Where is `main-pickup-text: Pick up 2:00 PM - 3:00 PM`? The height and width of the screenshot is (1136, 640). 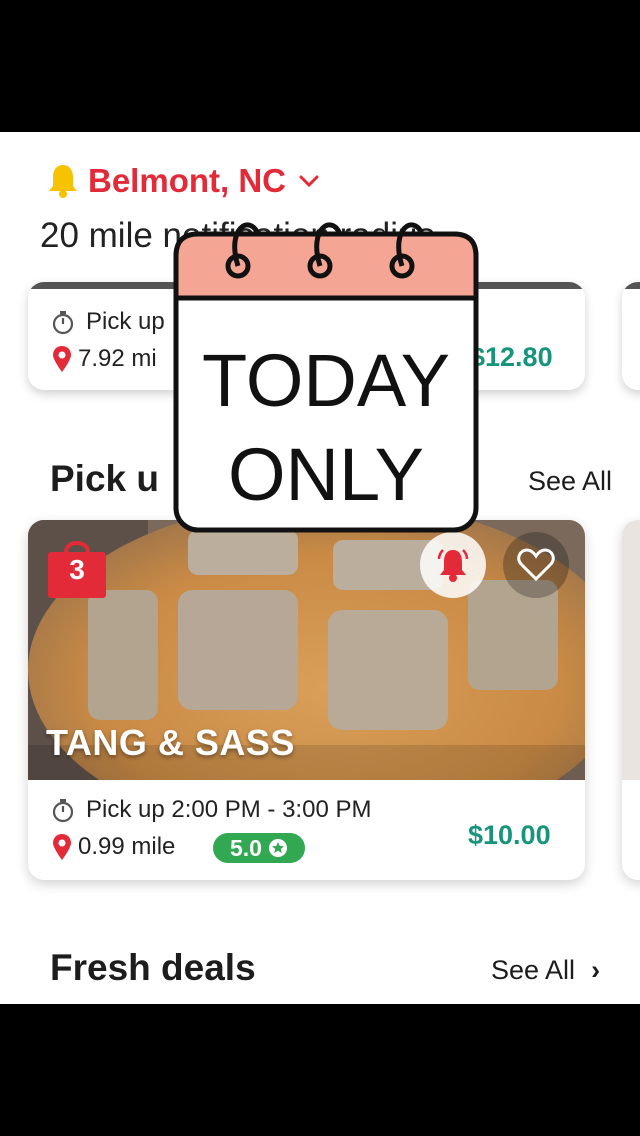 main-pickup-text: Pick up 2:00 PM - 3:00 PM is located at coordinates (229, 809).